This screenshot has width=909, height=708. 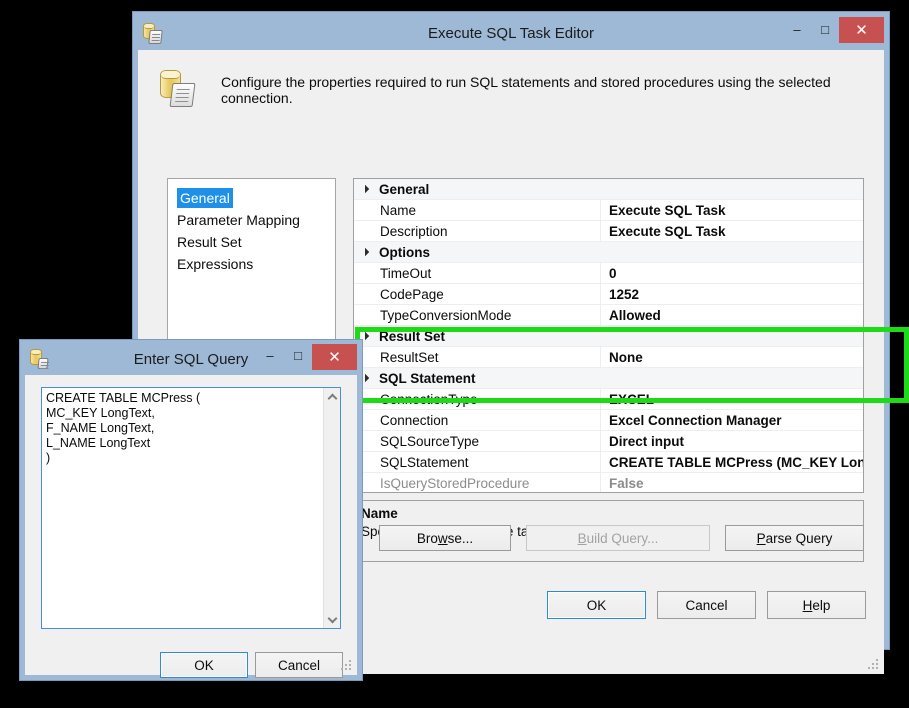 What do you see at coordinates (424, 462) in the screenshot?
I see `property-name: SQLStatement` at bounding box center [424, 462].